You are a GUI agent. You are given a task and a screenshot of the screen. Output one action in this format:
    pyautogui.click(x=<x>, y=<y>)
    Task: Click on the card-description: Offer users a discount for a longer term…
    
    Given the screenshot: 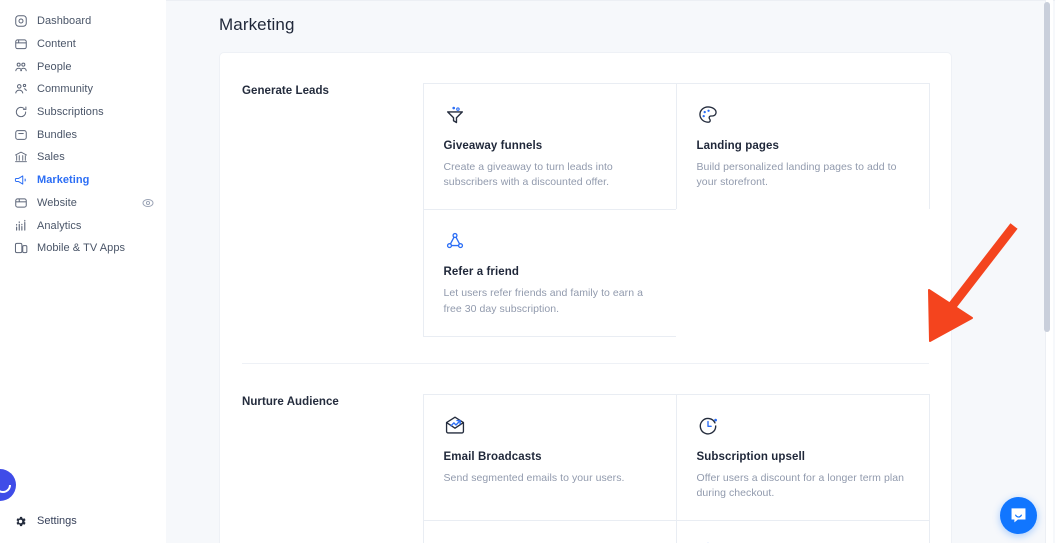 What is the action you would take?
    pyautogui.click(x=800, y=485)
    